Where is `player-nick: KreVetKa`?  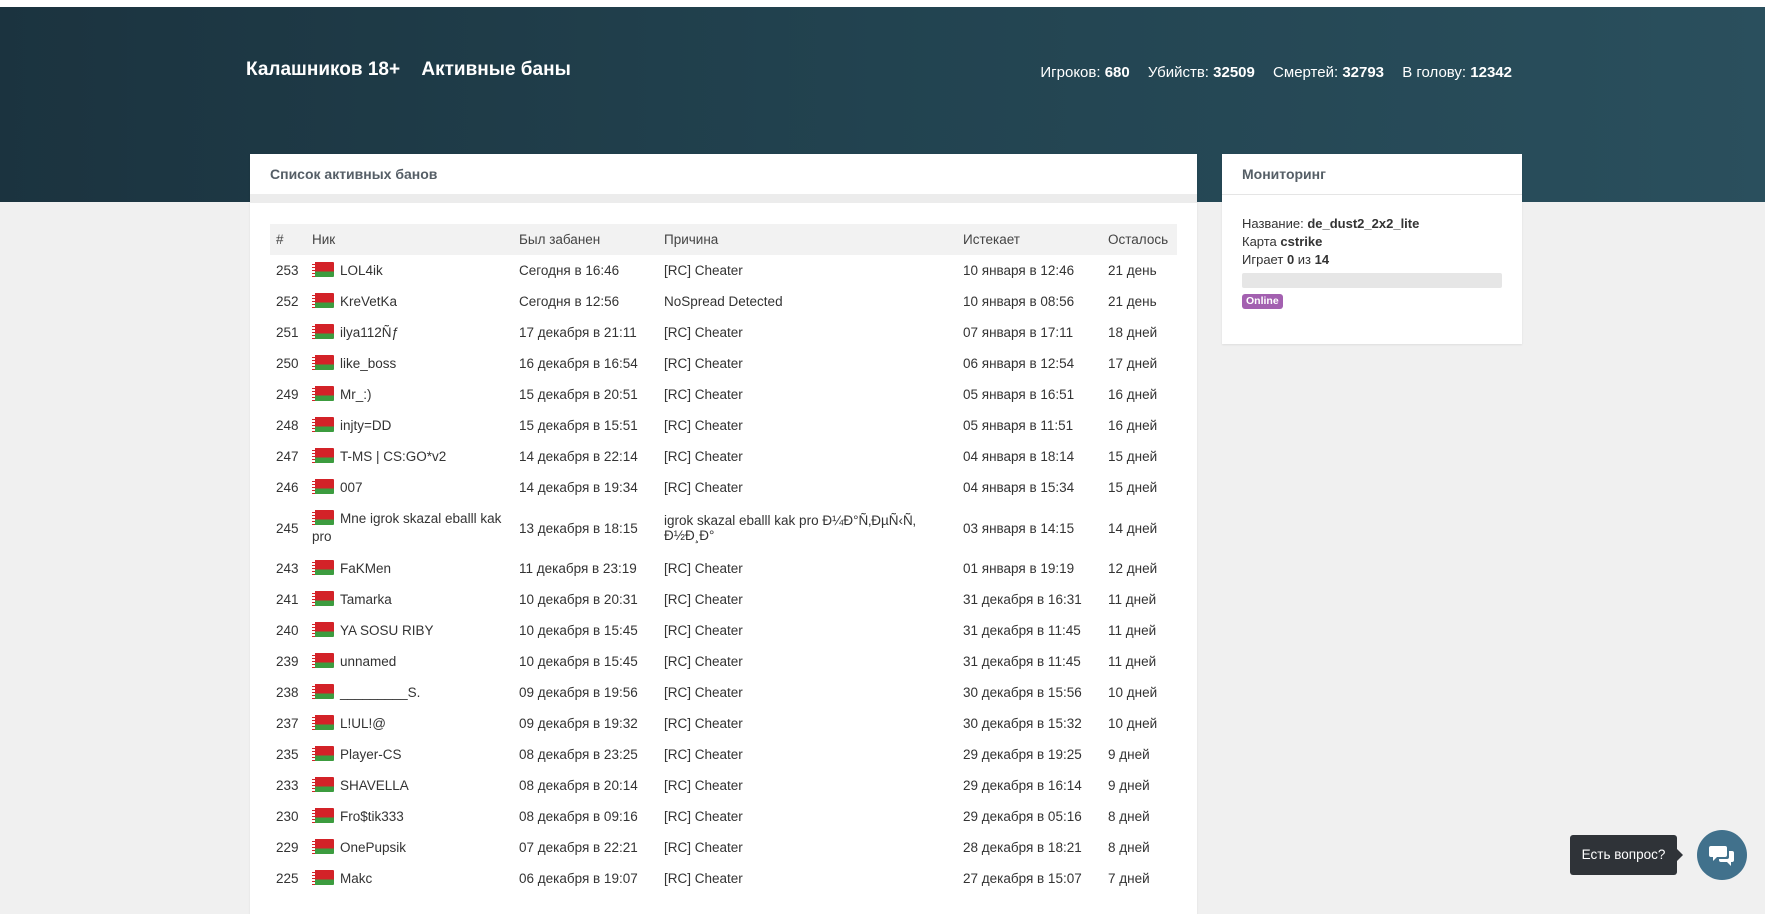
player-nick: KreVetKa is located at coordinates (368, 301).